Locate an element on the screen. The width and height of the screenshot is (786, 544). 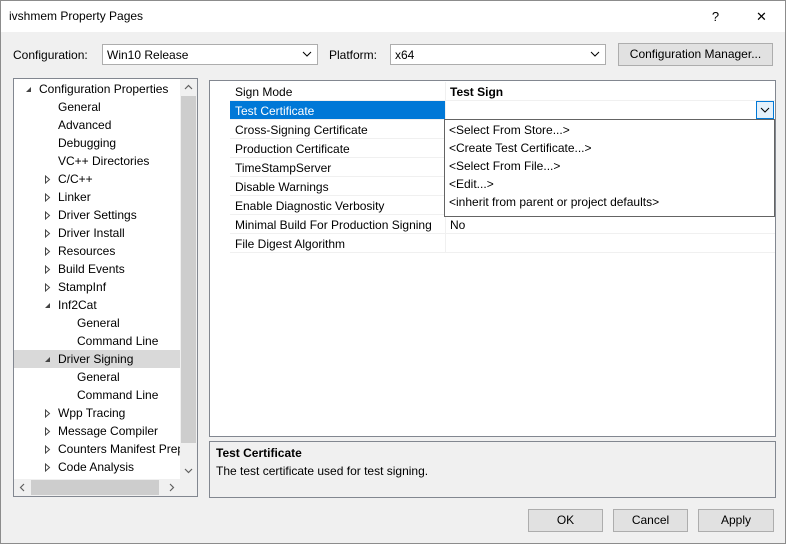
tree-item-label: Driver Signing is located at coordinates (96, 359).